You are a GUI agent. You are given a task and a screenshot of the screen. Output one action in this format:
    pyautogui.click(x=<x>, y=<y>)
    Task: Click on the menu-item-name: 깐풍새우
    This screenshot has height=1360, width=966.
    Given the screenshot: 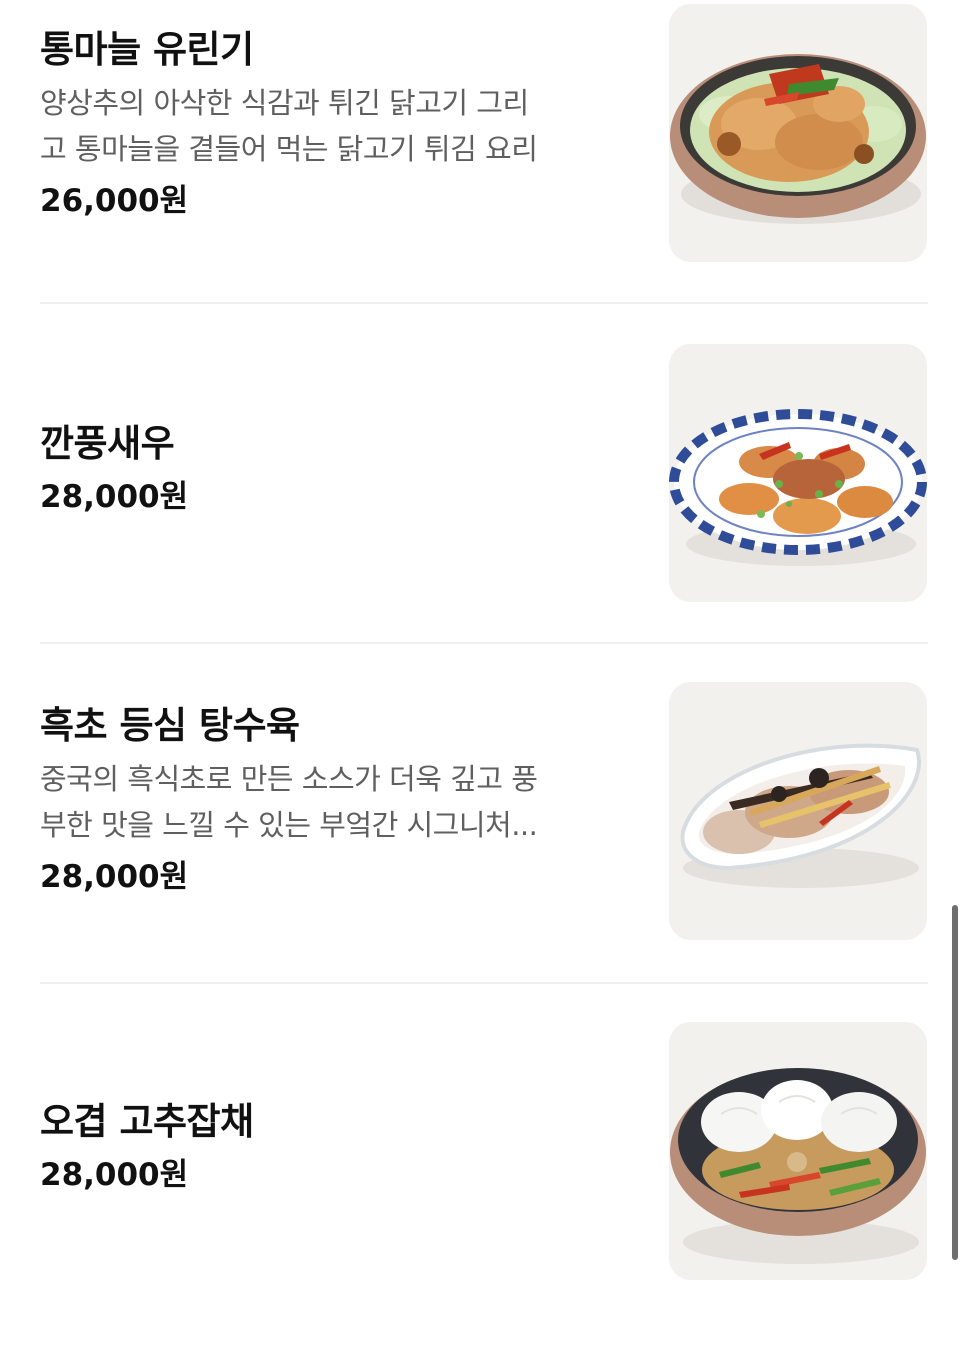 What is the action you would take?
    pyautogui.click(x=107, y=443)
    